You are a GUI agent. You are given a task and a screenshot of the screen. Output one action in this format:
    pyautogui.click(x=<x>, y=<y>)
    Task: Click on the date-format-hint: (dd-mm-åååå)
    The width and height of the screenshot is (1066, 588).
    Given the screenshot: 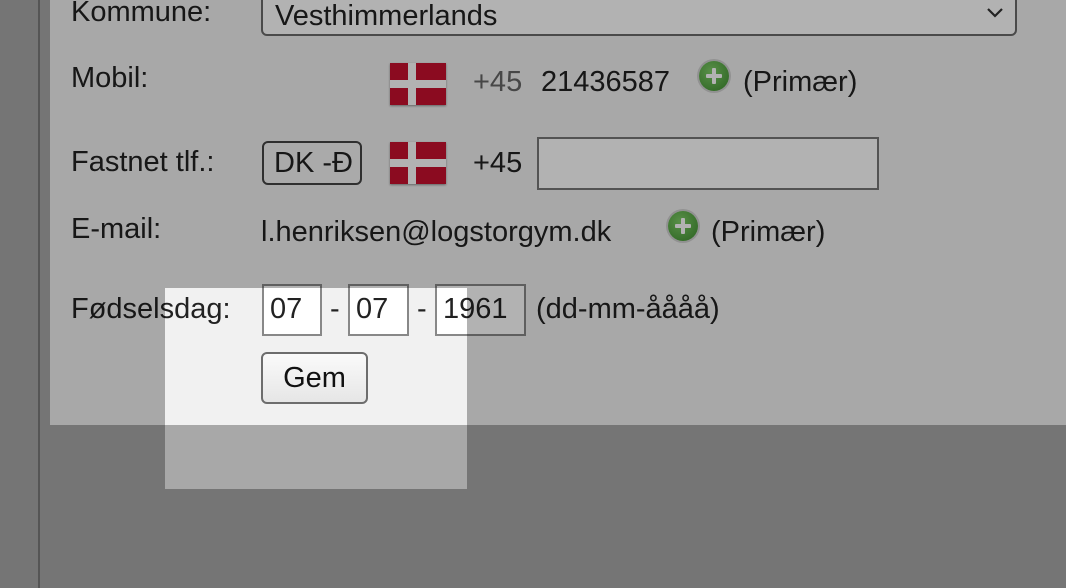 What is the action you would take?
    pyautogui.click(x=628, y=309)
    